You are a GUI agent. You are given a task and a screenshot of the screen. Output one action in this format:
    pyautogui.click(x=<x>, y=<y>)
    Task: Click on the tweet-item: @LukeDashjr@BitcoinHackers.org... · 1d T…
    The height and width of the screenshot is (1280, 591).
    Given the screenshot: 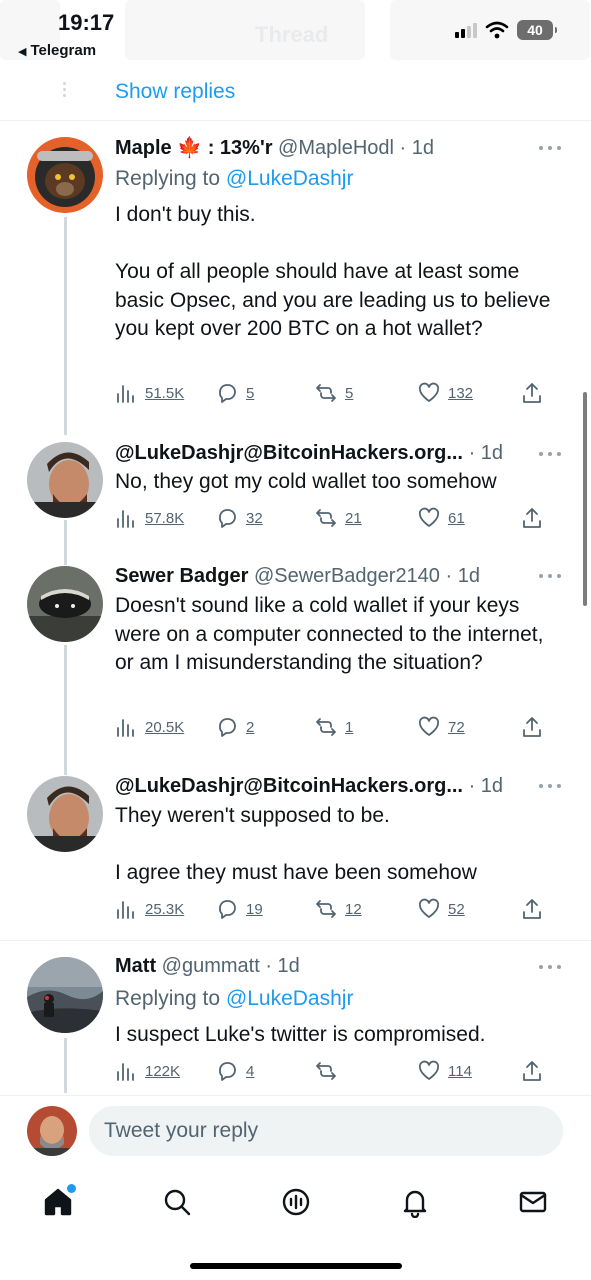 What is the action you would take?
    pyautogui.click(x=295, y=852)
    